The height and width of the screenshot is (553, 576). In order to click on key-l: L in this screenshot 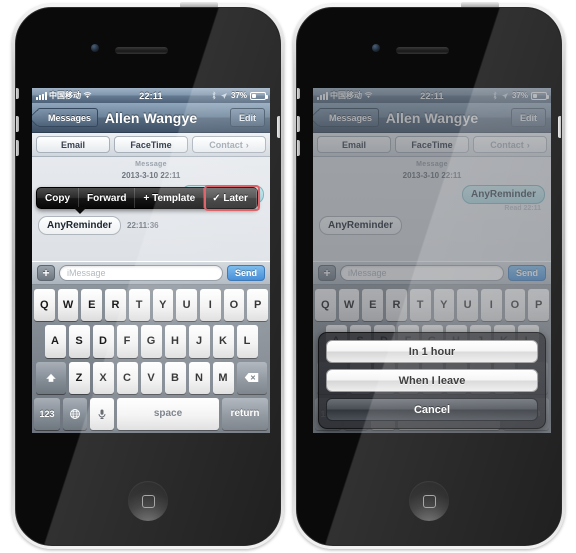, I will do `click(247, 341)`.